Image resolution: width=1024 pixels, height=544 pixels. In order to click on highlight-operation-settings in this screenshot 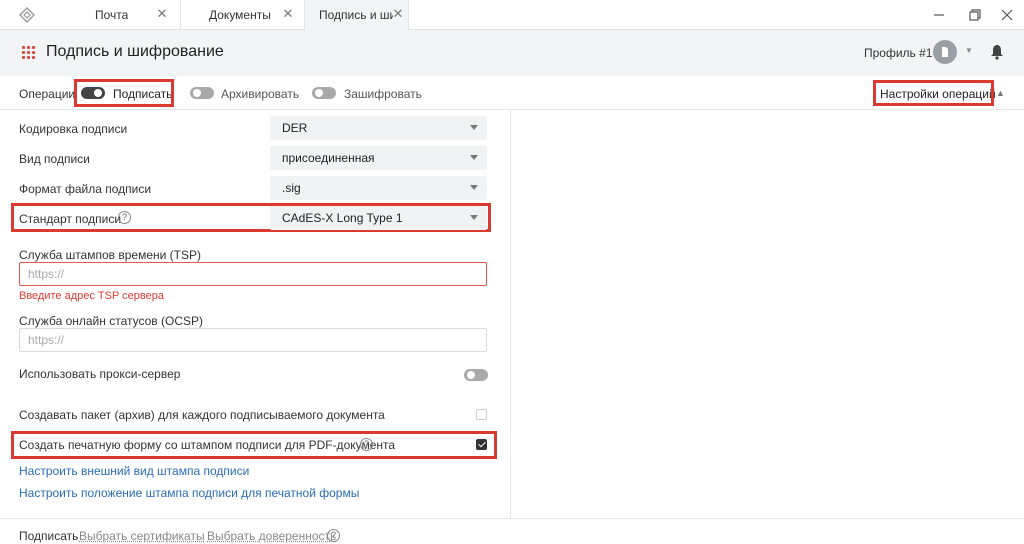, I will do `click(933, 93)`.